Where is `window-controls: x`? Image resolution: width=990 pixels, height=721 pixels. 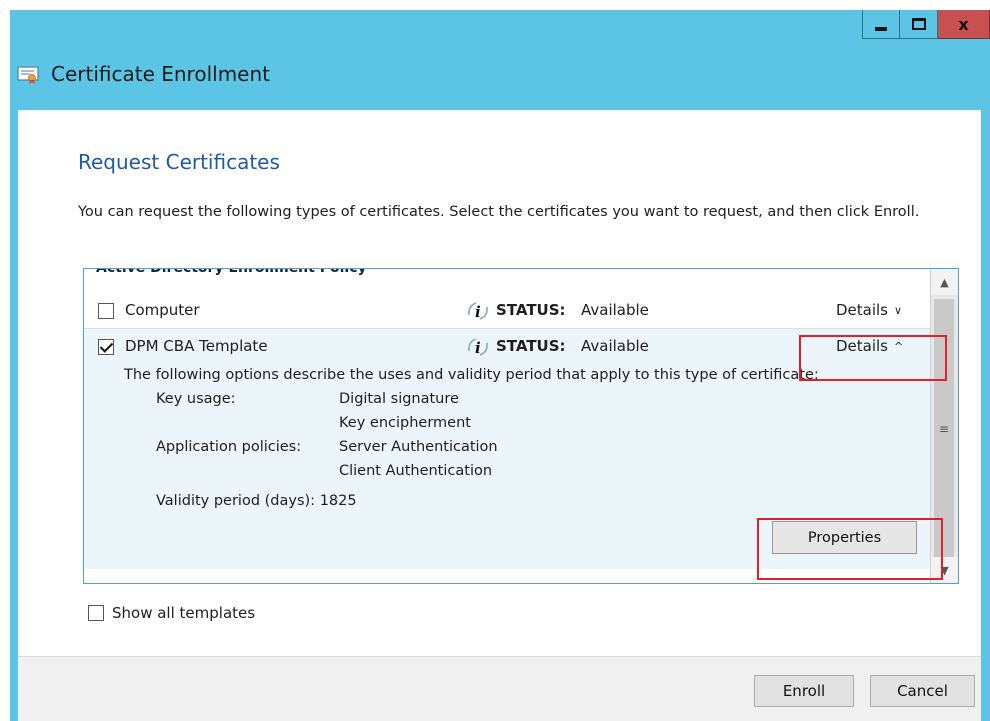 window-controls: x is located at coordinates (926, 25).